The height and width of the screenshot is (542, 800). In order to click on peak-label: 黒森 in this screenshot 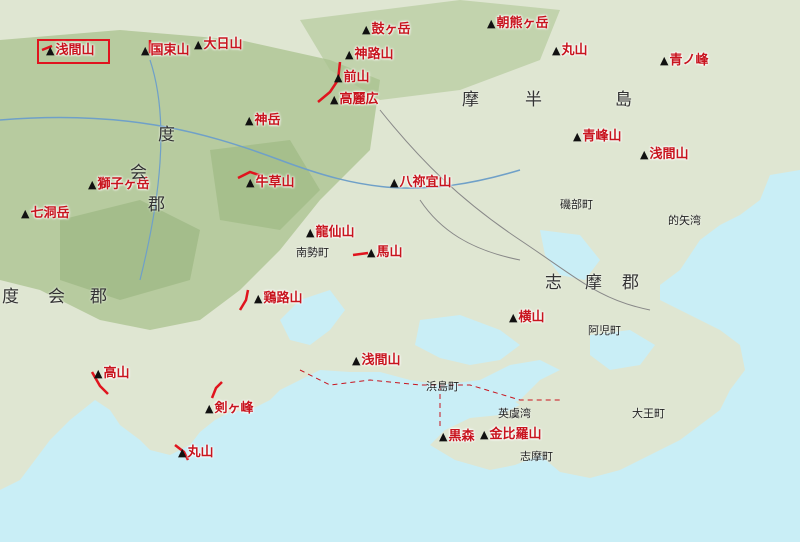, I will do `click(461, 436)`.